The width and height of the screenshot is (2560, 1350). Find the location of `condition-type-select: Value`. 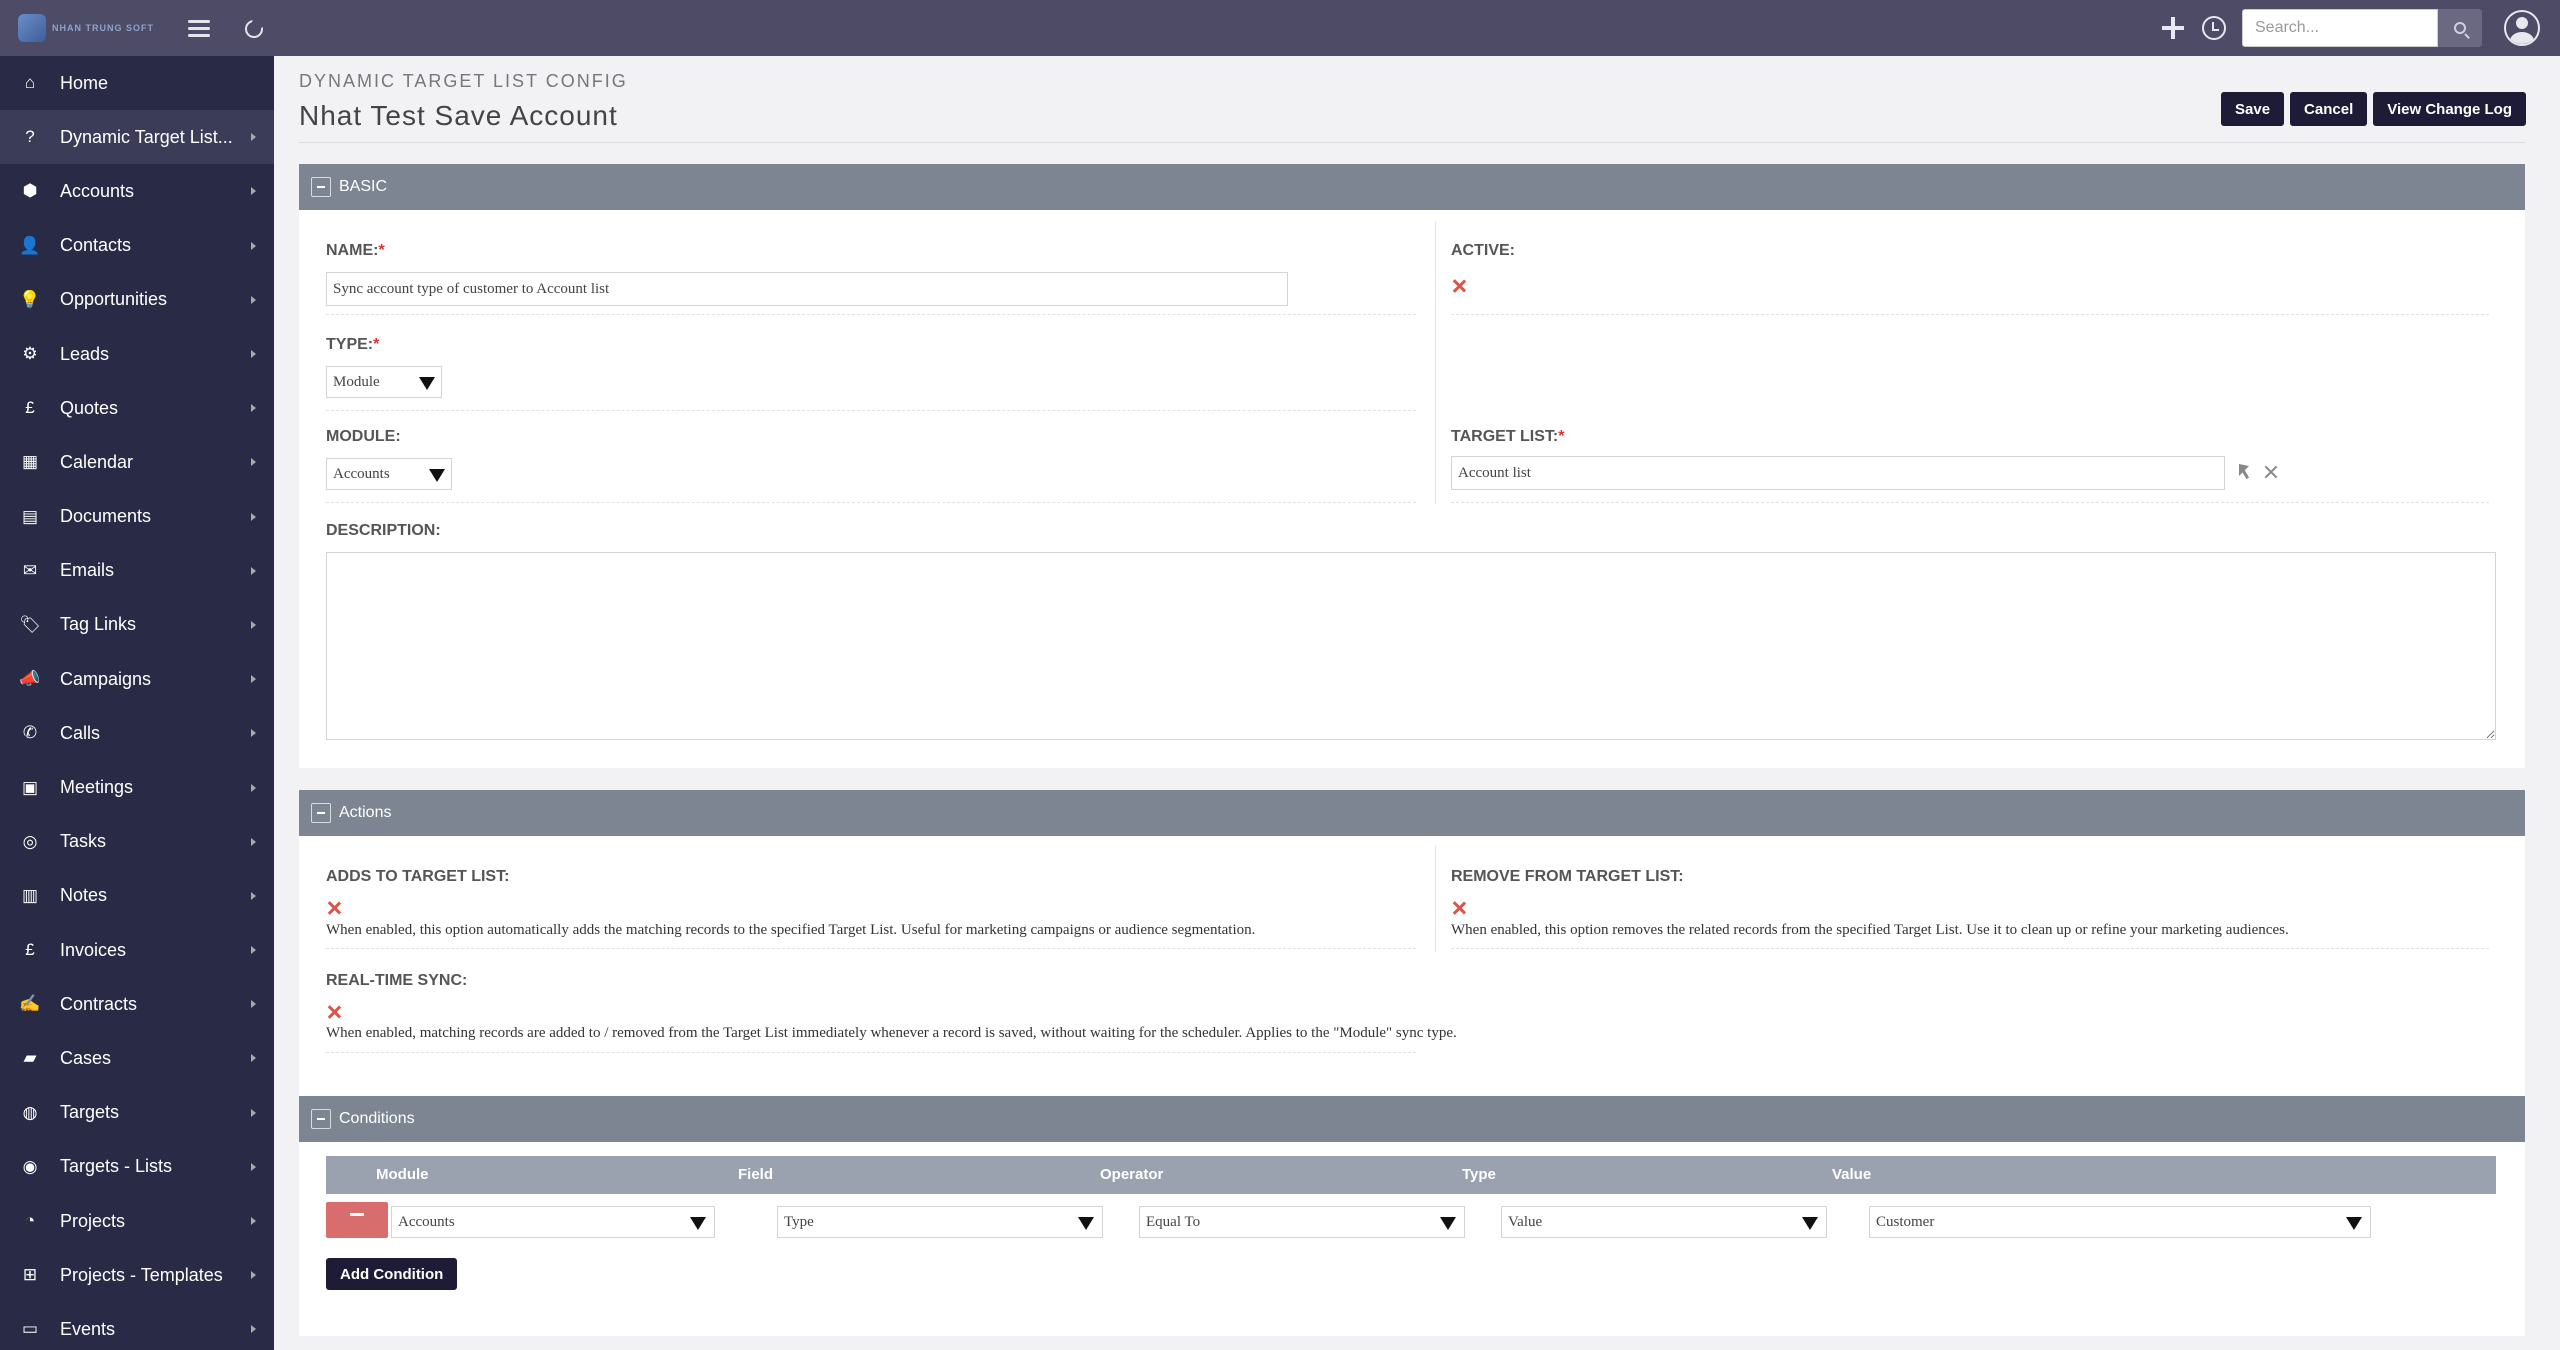

condition-type-select: Value is located at coordinates (1664, 1222).